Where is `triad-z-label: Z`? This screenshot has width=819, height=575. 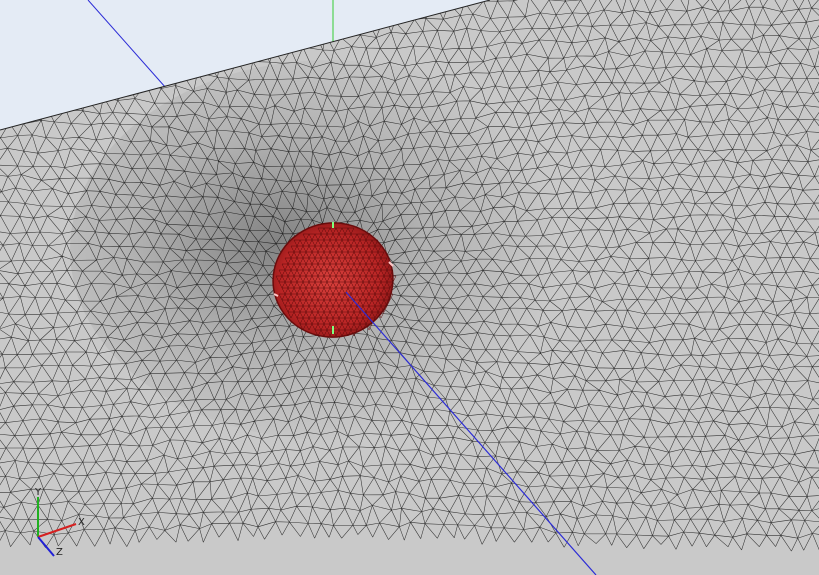 triad-z-label: Z is located at coordinates (59, 552).